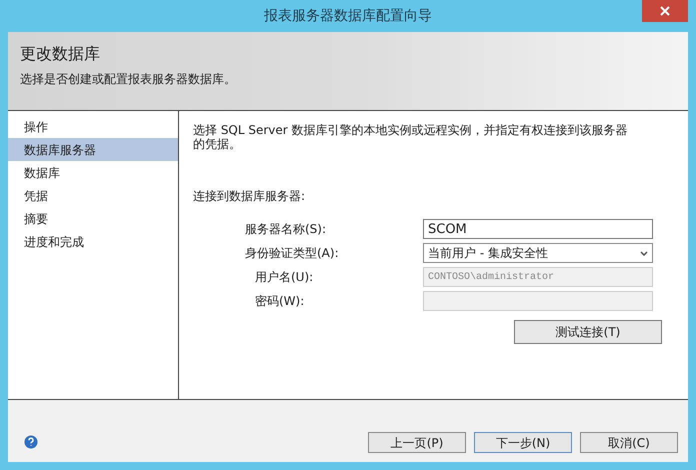  Describe the element at coordinates (411, 137) in the screenshot. I see `description-text: 选择 SQL Server 数据库引擎的本地实例或远程实例，并指定有权连接到该服务器的凭据。` at that location.